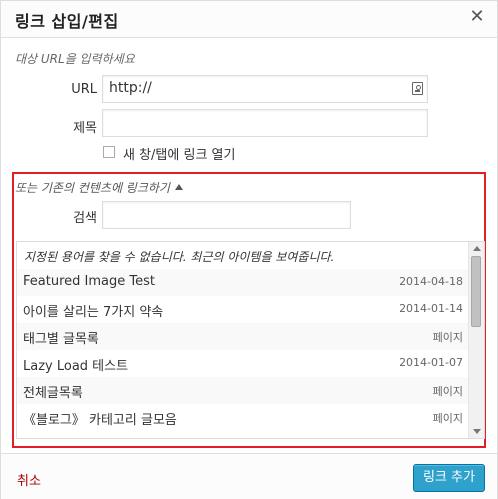  What do you see at coordinates (93, 312) in the screenshot?
I see `list-item-title: 아이를 살리는 7가지 약속` at bounding box center [93, 312].